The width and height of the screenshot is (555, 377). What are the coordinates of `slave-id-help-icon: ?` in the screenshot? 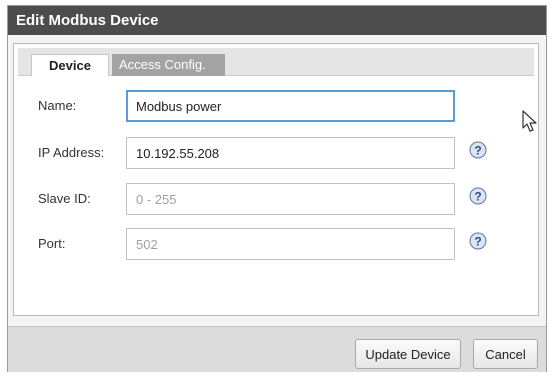 It's located at (478, 196).